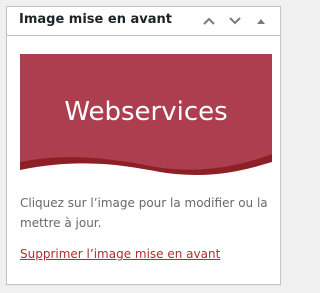 The height and width of the screenshot is (293, 320). Describe the element at coordinates (120, 254) in the screenshot. I see `remove-featured-image-link: Supprimer l’image mise en avant` at that location.